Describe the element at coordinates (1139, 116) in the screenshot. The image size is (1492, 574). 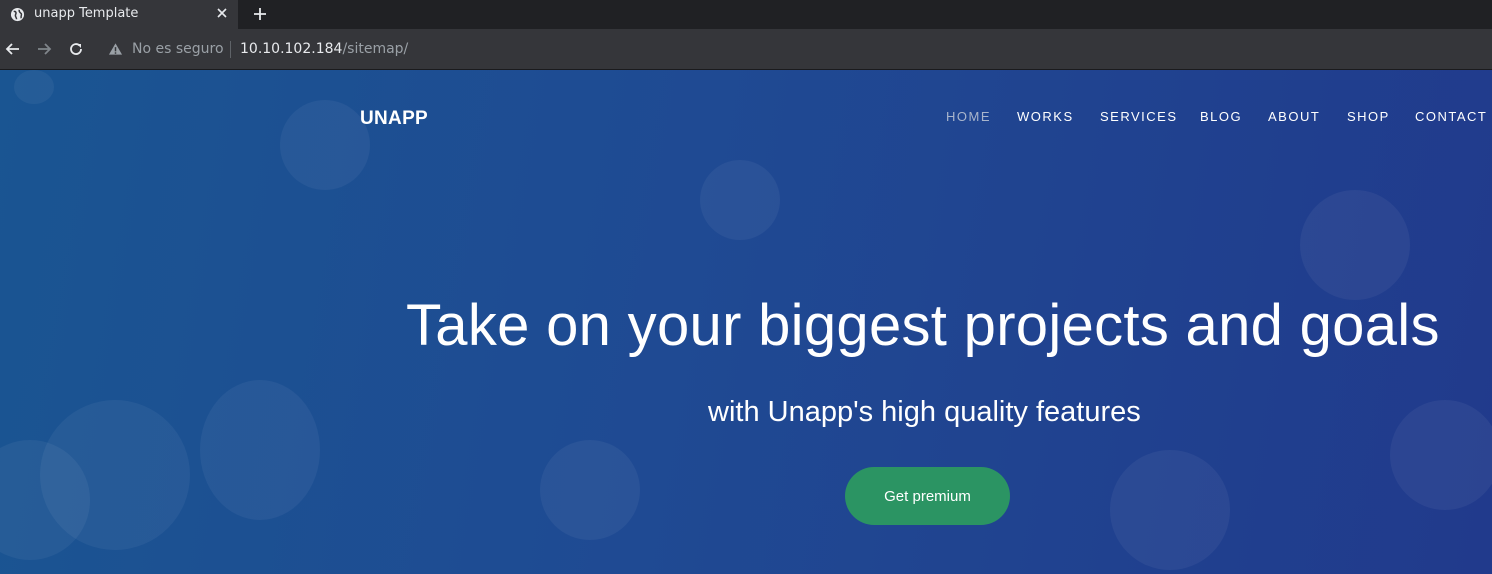
I see `nav-services: SERVICES` at that location.